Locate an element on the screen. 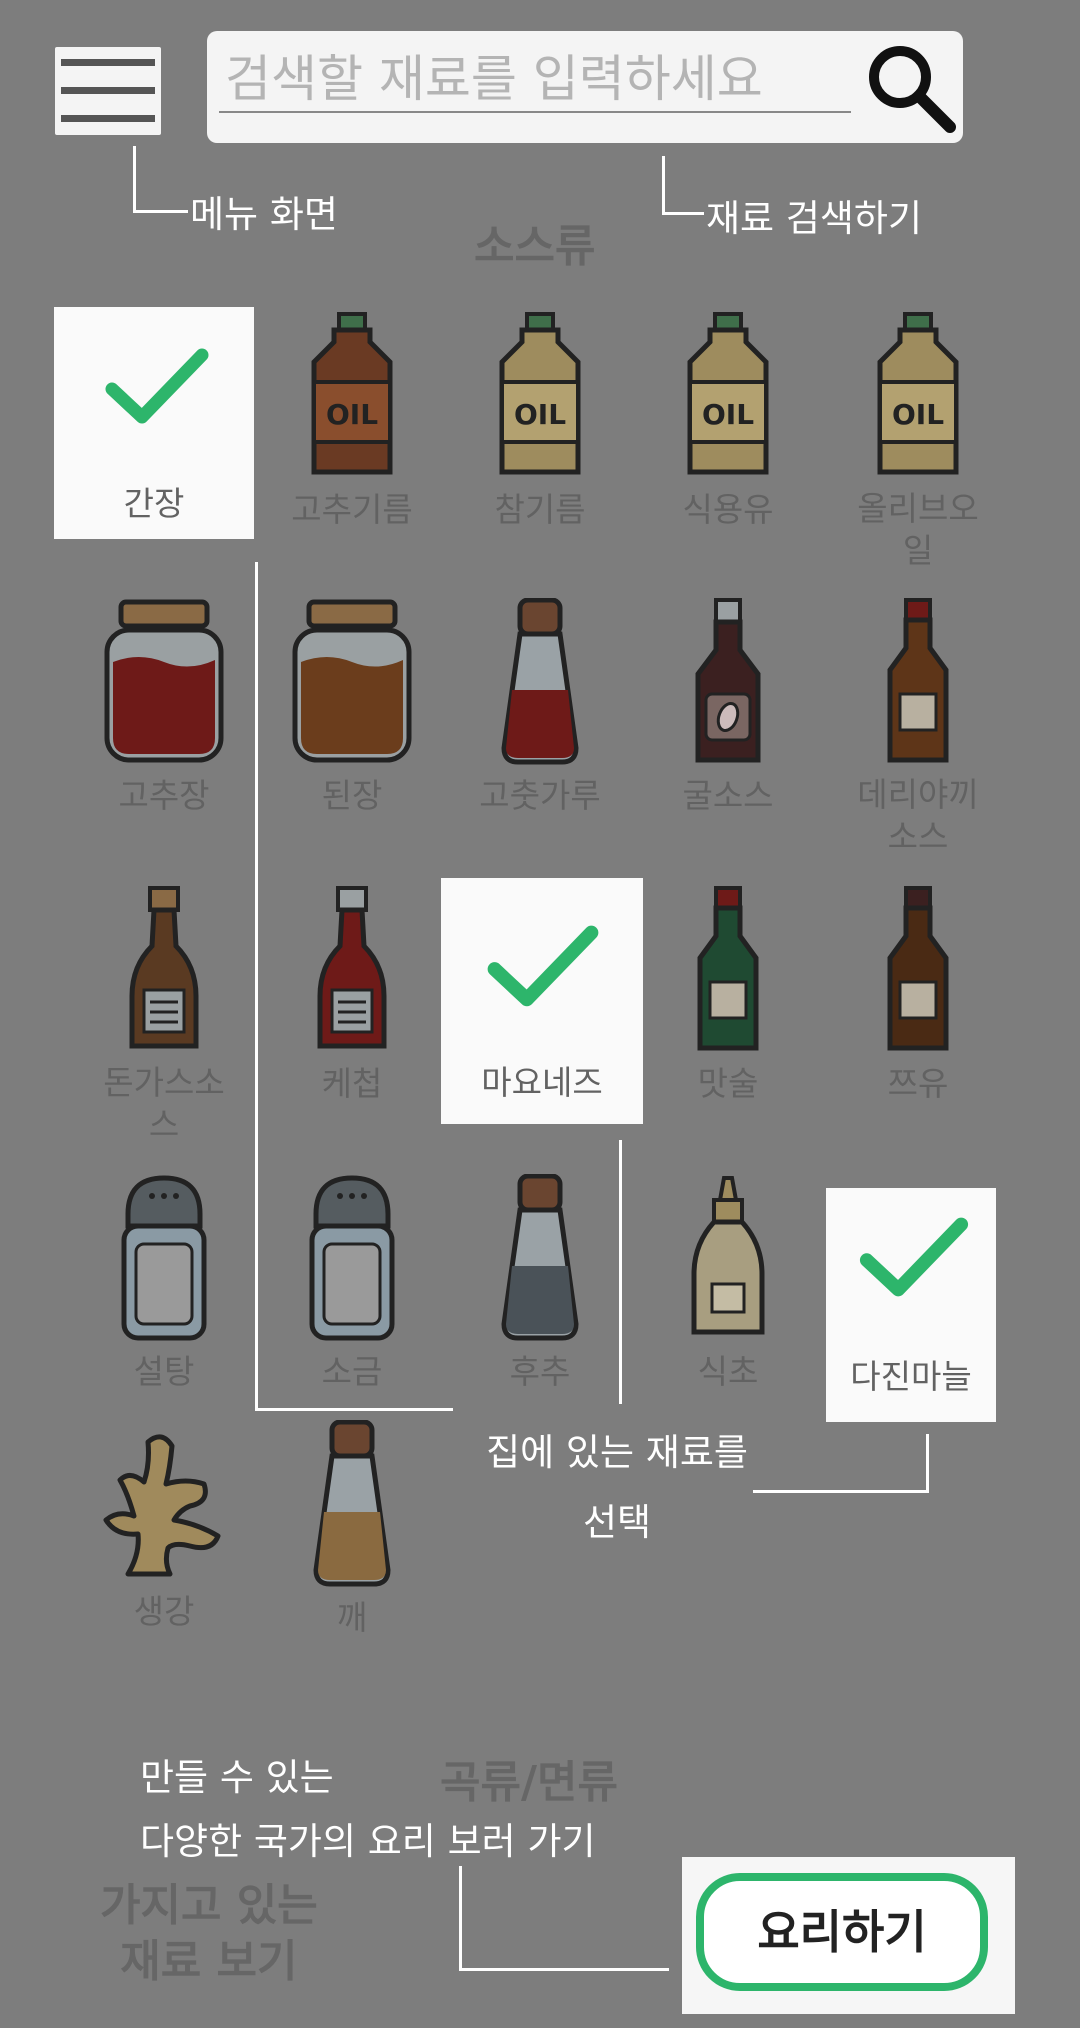 The height and width of the screenshot is (2028, 1080). ingredient-minced-garlic: 다진마늘 is located at coordinates (911, 1305).